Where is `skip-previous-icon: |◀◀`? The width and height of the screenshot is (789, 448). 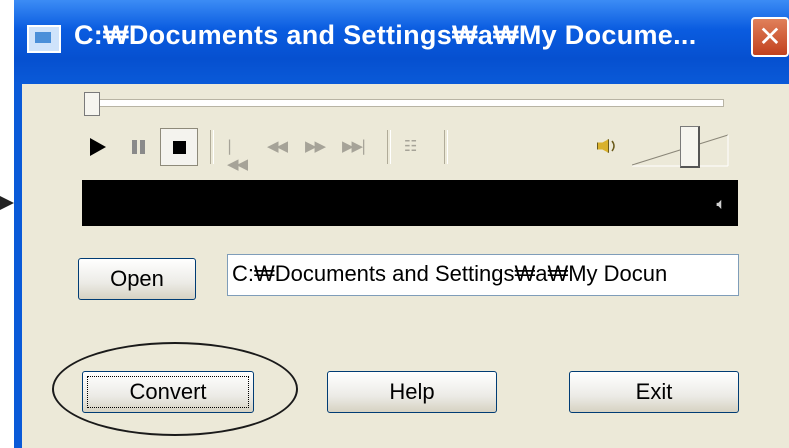 skip-previous-icon: |◀◀ is located at coordinates (237, 155).